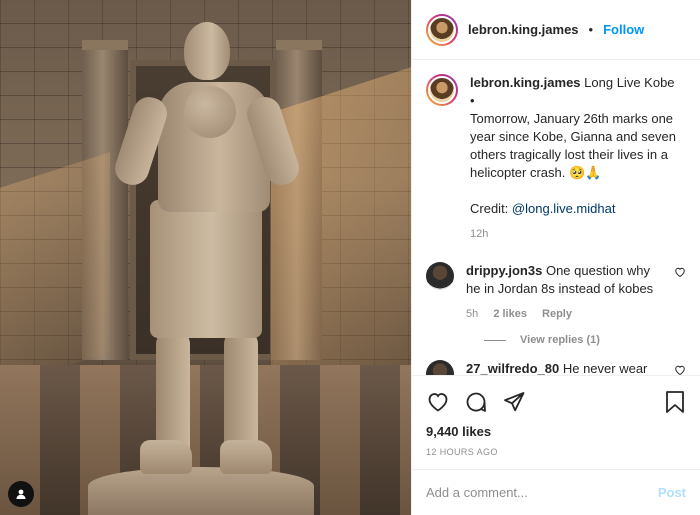 This screenshot has height=515, width=700. Describe the element at coordinates (510, 314) in the screenshot. I see `comment-likes: 2 likes` at that location.